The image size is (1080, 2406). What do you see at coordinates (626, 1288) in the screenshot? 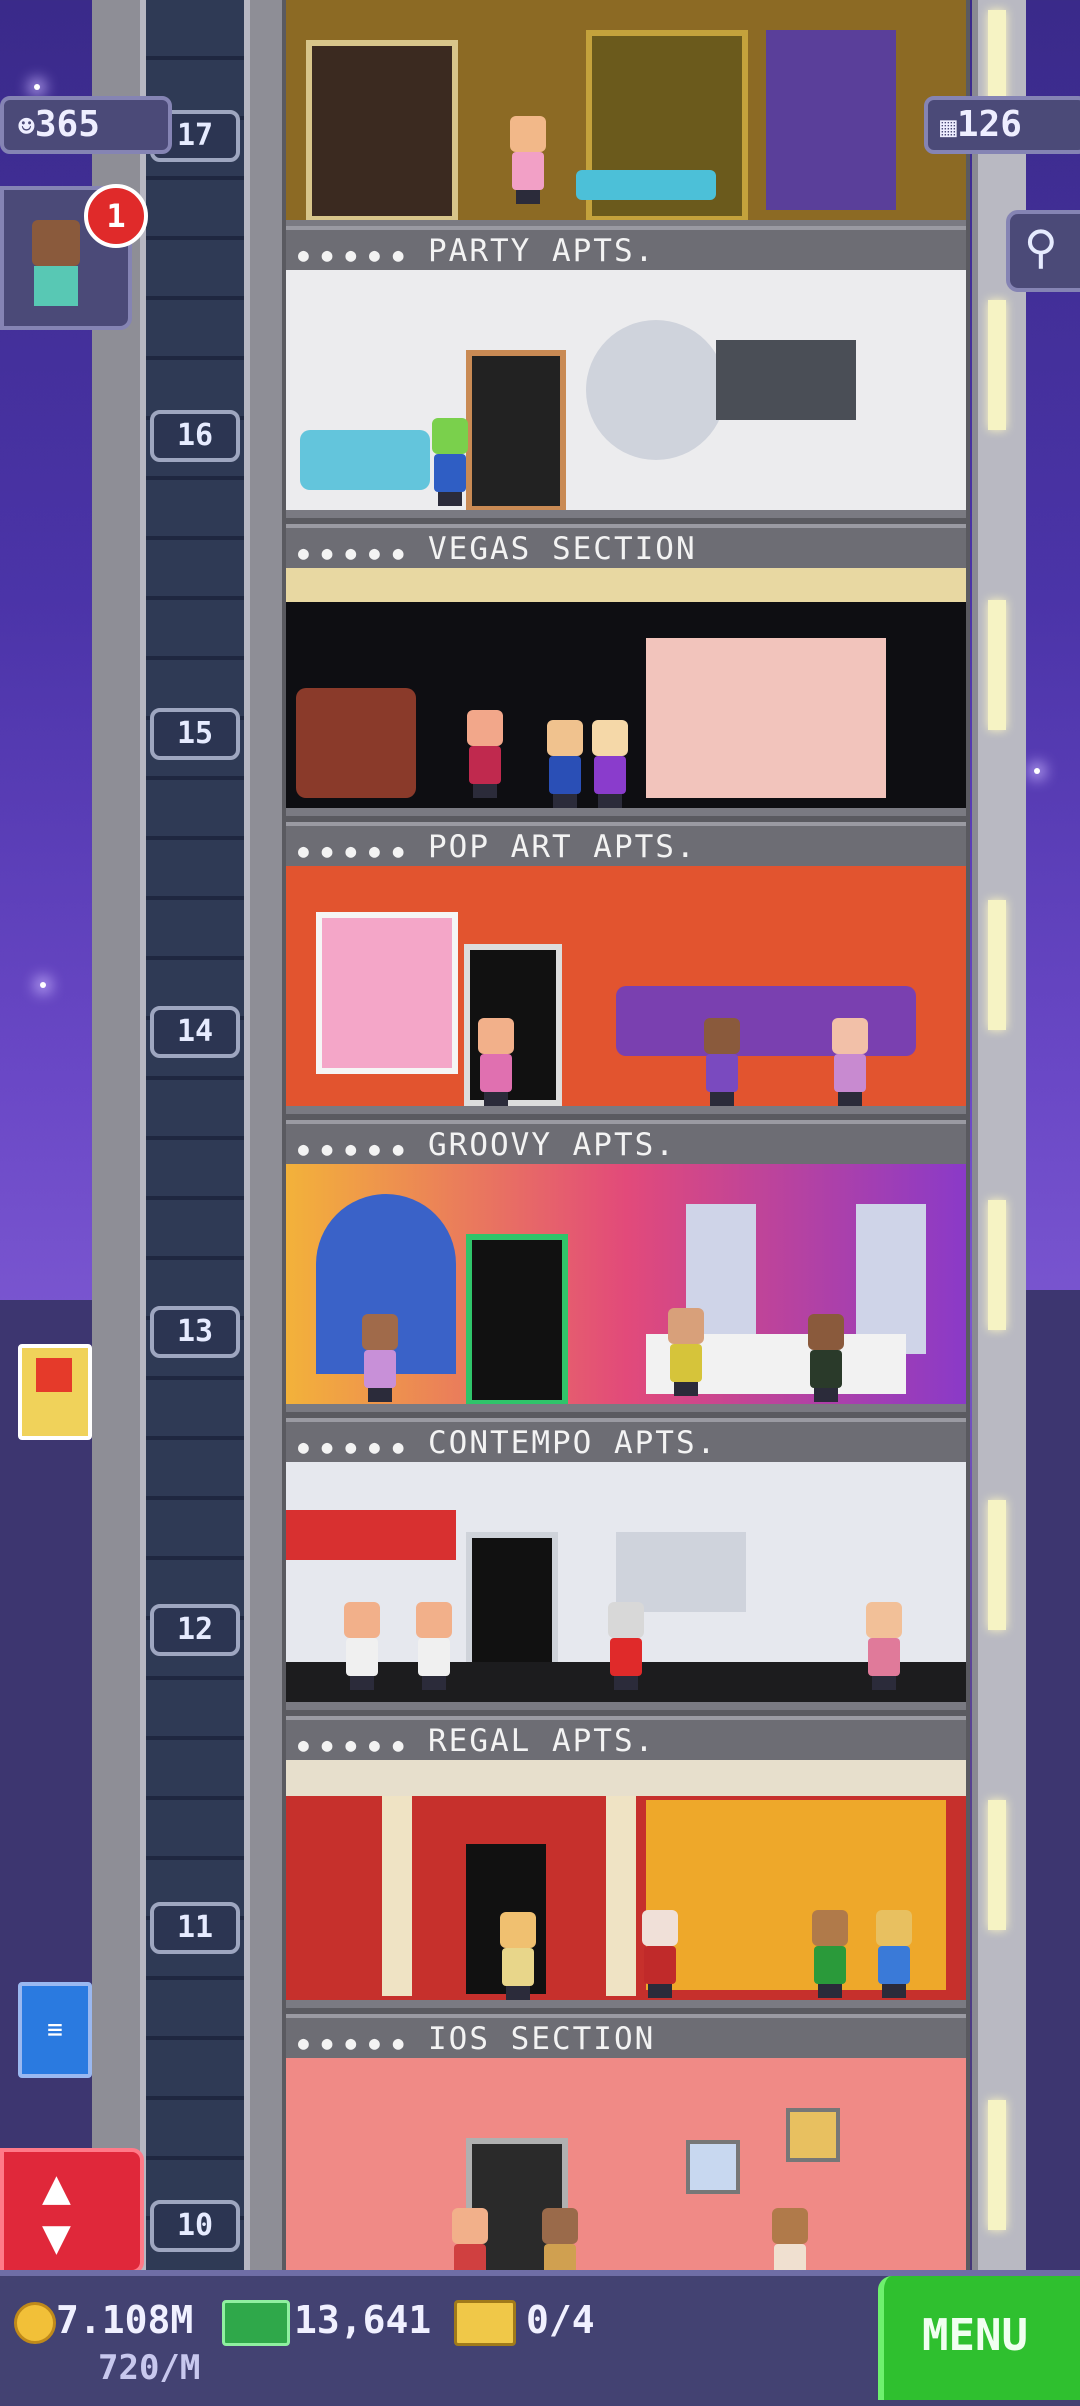
I see `floor-13-room` at bounding box center [626, 1288].